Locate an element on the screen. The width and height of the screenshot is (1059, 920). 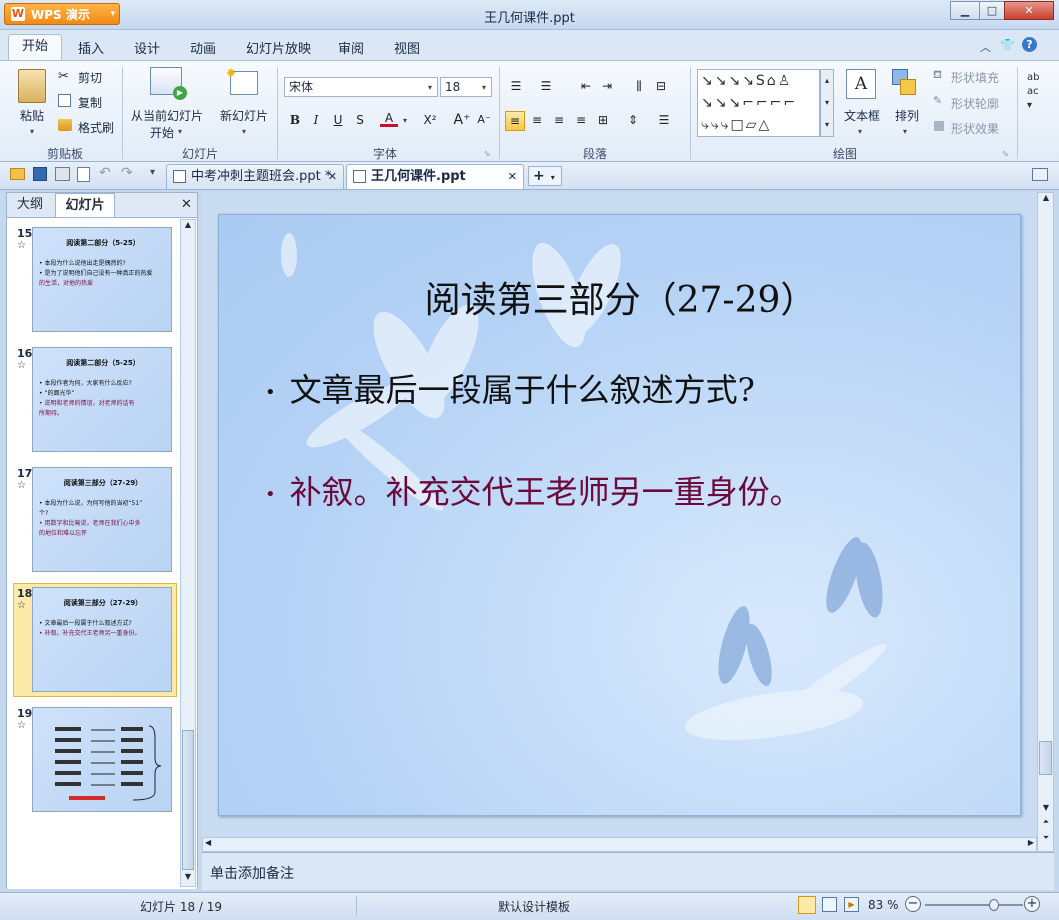
shape-fill-button: 形状填充 is located at coordinates (975, 77).